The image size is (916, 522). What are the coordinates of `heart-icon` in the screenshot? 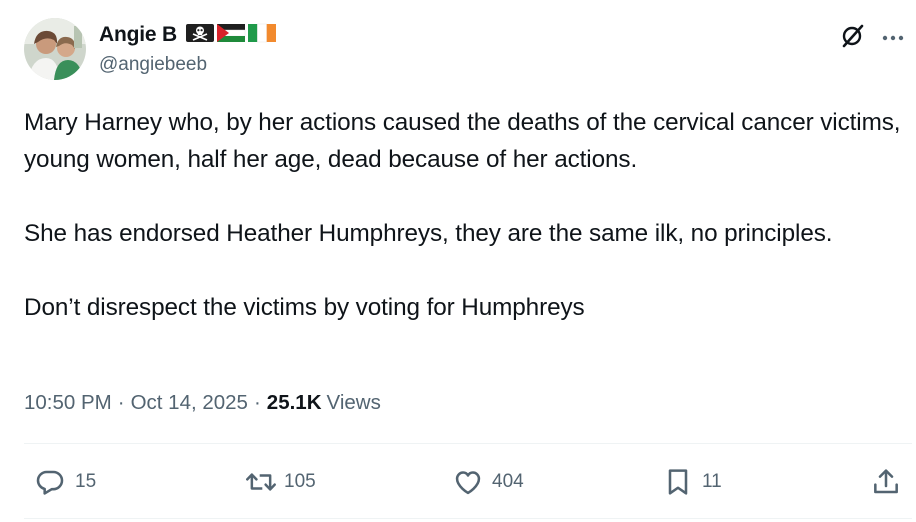 It's located at (468, 482).